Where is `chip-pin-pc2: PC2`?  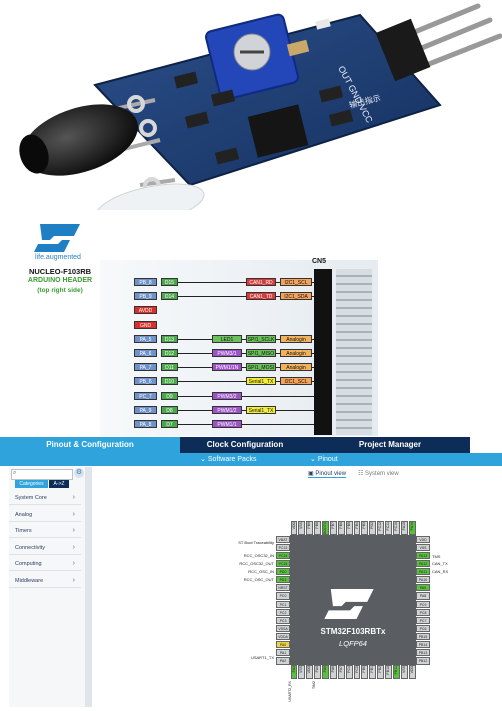 chip-pin-pc2: PC2 is located at coordinates (283, 612).